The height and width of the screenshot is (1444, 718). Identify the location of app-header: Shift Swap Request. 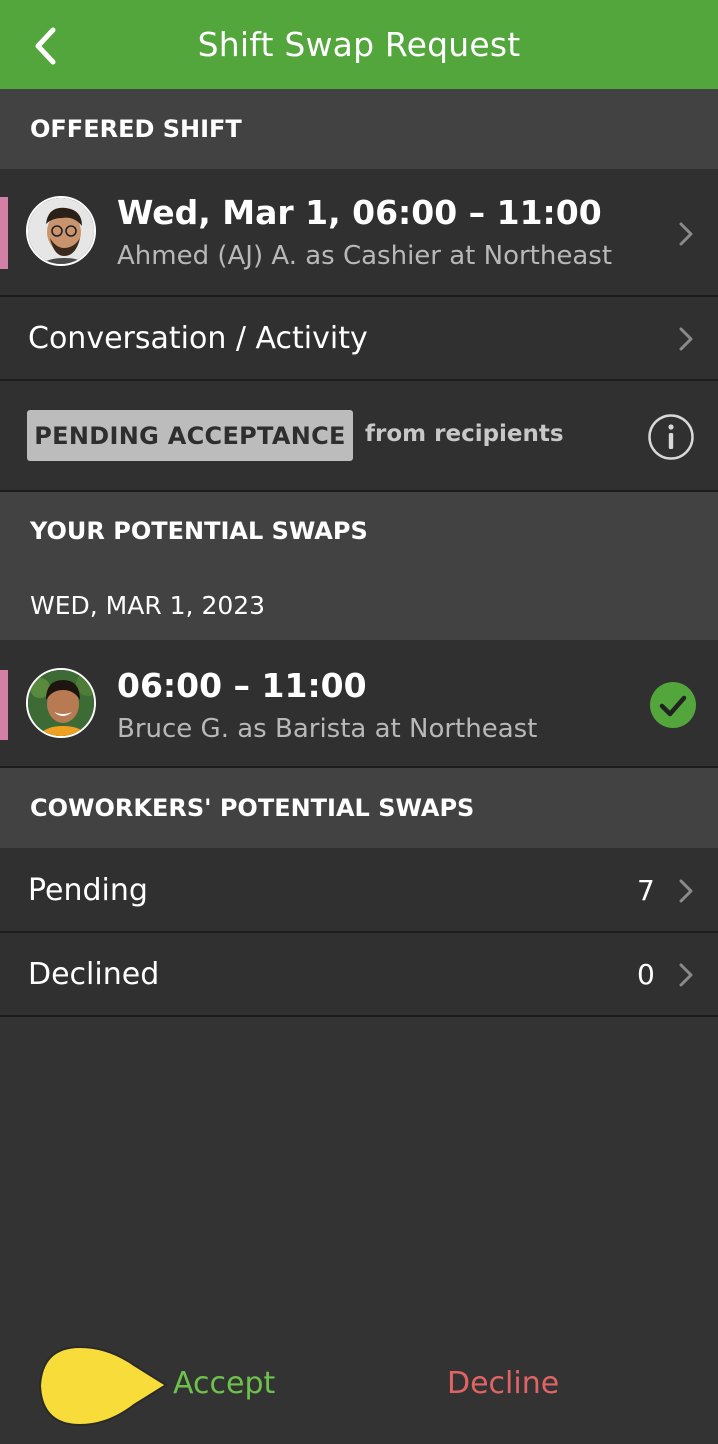
(359, 44).